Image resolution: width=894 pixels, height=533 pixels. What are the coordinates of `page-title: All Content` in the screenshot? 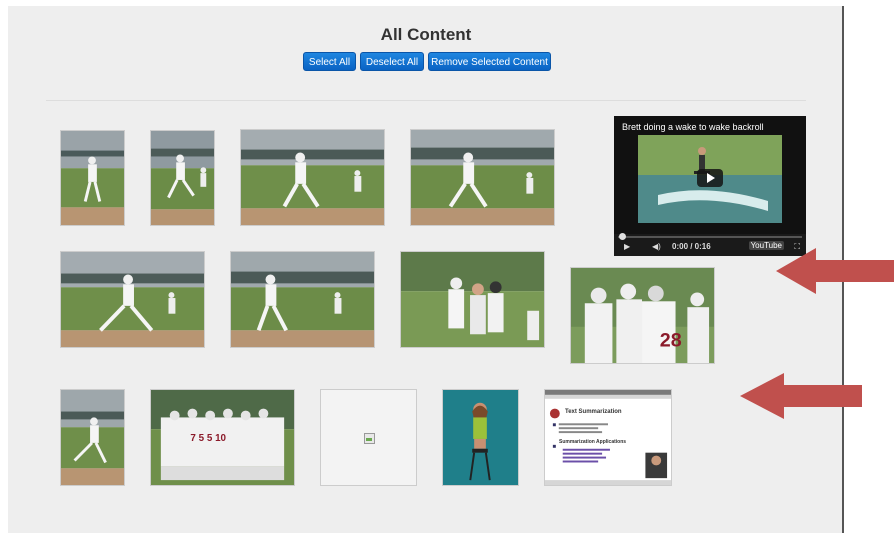 It's located at (426, 34).